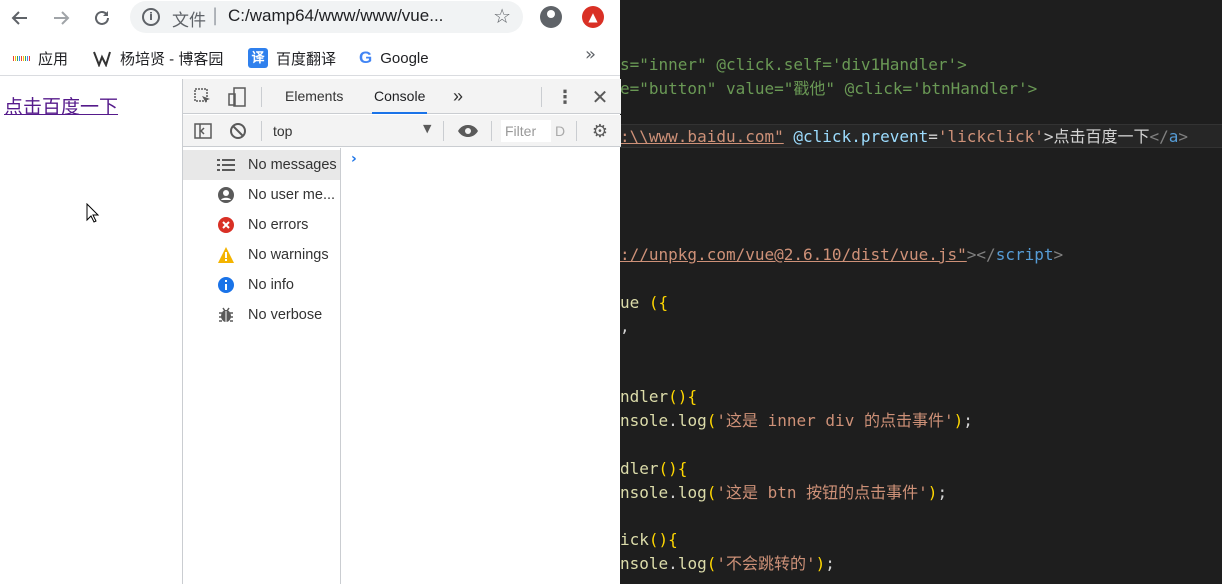  What do you see at coordinates (625, 326) in the screenshot?
I see `code-line: ,` at bounding box center [625, 326].